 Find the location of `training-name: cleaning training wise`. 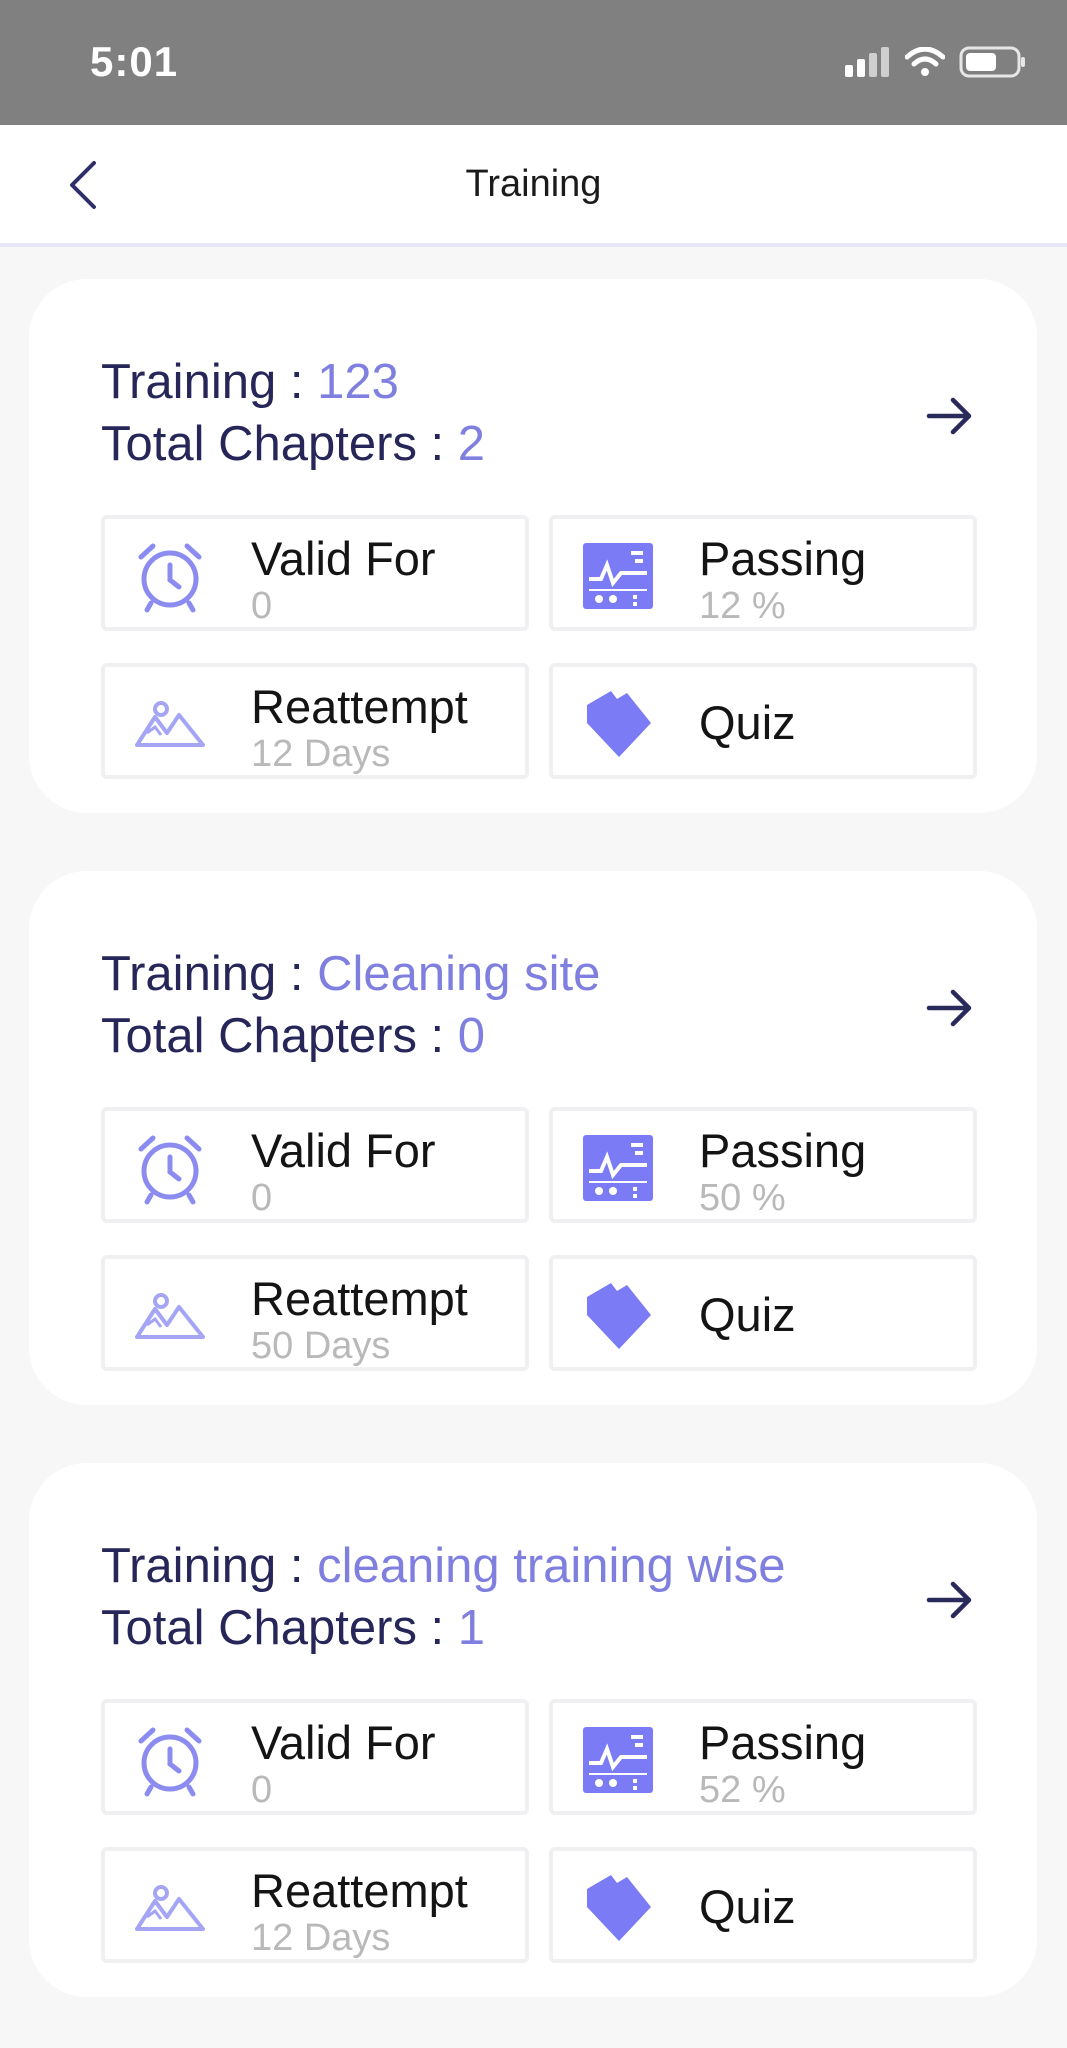

training-name: cleaning training wise is located at coordinates (551, 1566).